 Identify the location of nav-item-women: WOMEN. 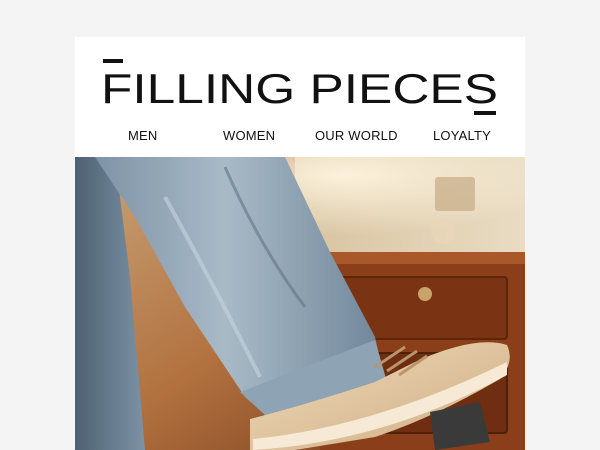
(249, 135).